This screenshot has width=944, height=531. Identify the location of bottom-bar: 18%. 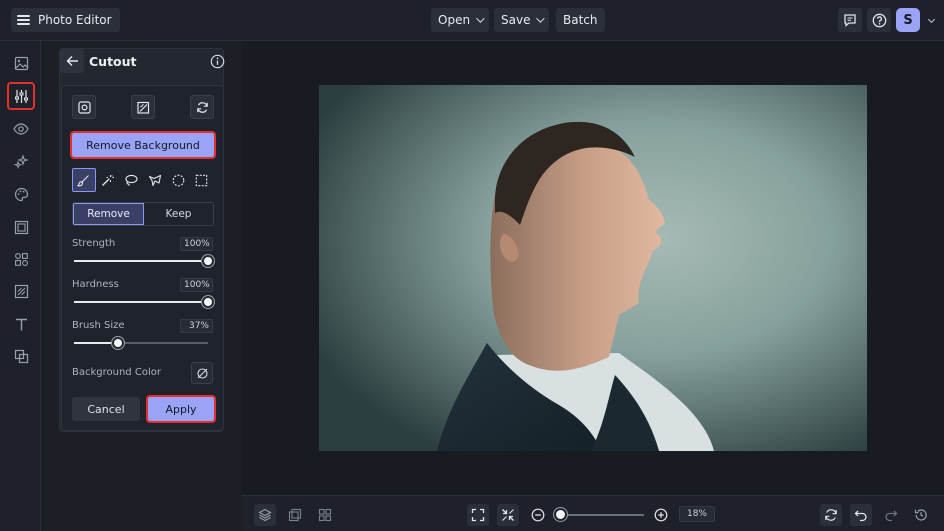
(593, 513).